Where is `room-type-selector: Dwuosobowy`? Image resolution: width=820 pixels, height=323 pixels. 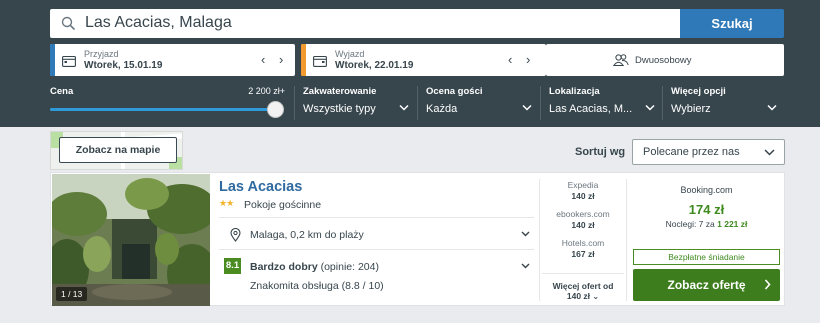 room-type-selector: Dwuosobowy is located at coordinates (665, 60).